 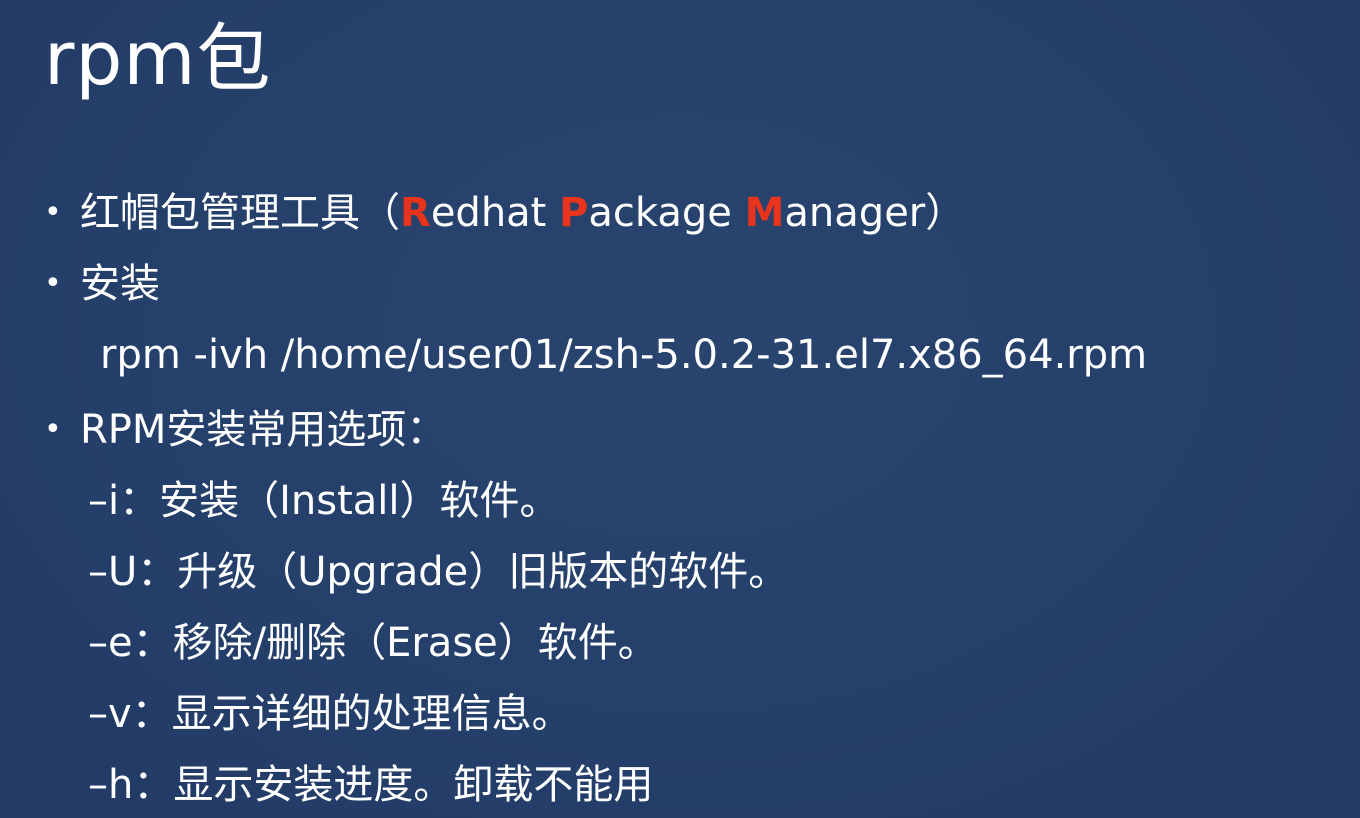 What do you see at coordinates (438, 572) in the screenshot?
I see `option-upgrade: –U：升级（Upgrade）旧版本的软件。` at bounding box center [438, 572].